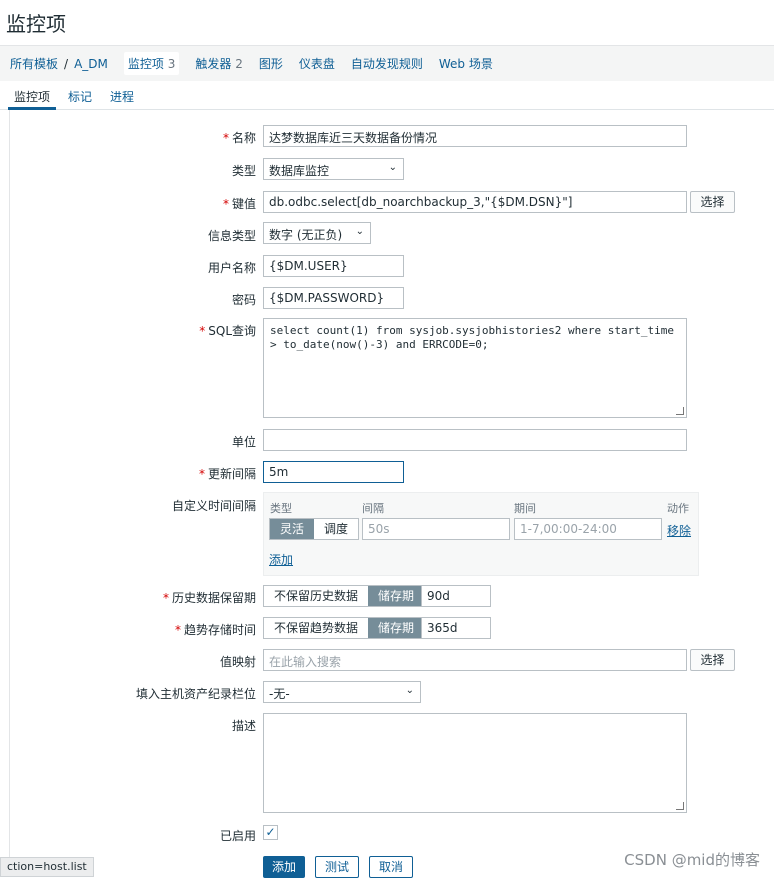 The width and height of the screenshot is (774, 878). I want to click on nav-items: 监控项 3, so click(151, 63).